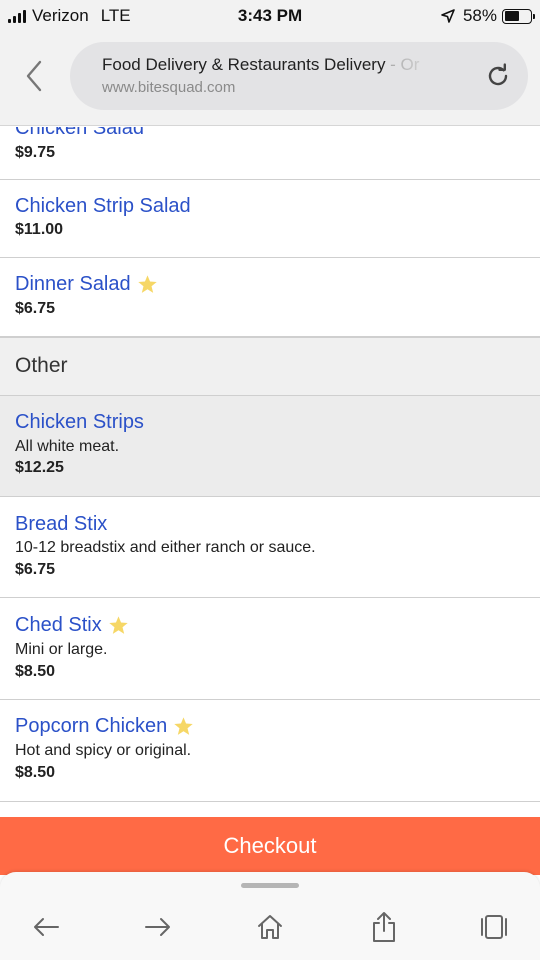  I want to click on battery-icon, so click(518, 16).